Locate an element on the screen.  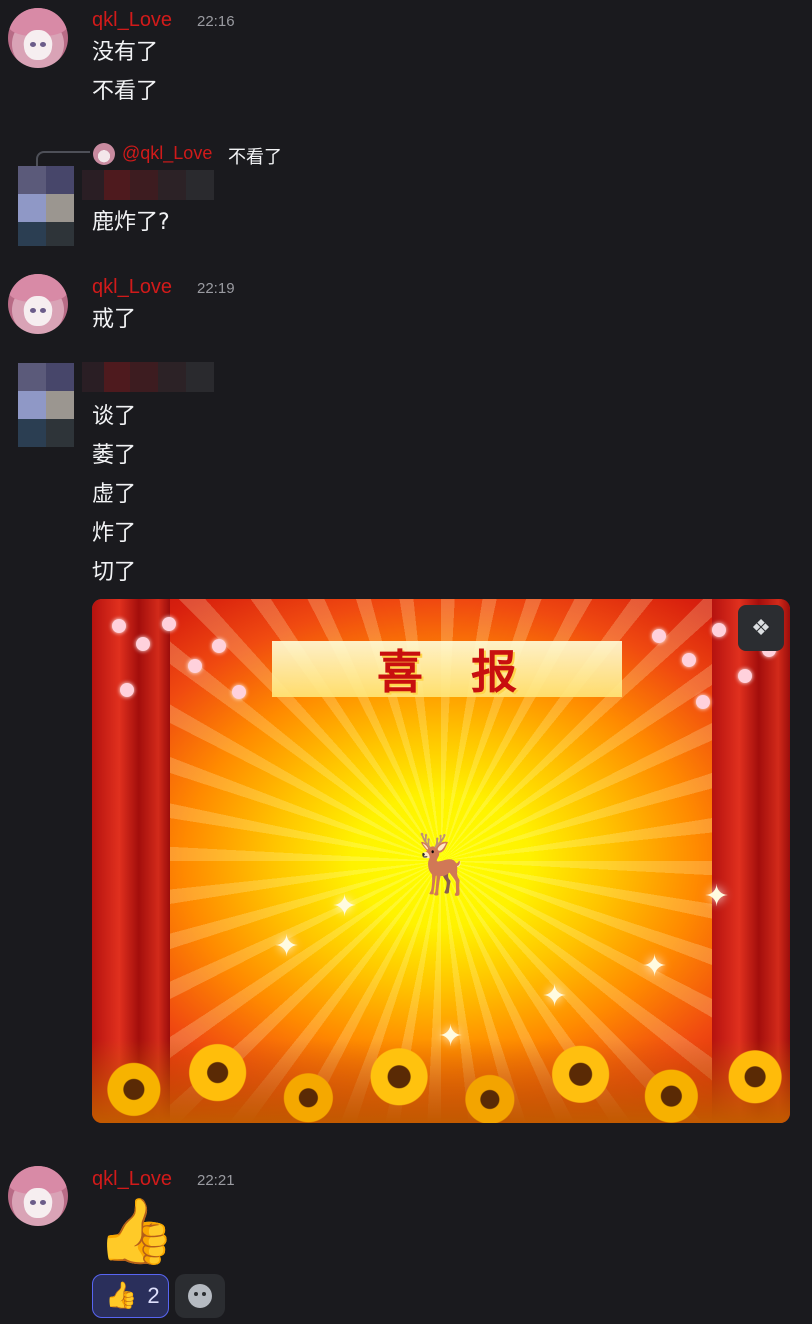
reply-mention: @qkl_Love is located at coordinates (167, 153).